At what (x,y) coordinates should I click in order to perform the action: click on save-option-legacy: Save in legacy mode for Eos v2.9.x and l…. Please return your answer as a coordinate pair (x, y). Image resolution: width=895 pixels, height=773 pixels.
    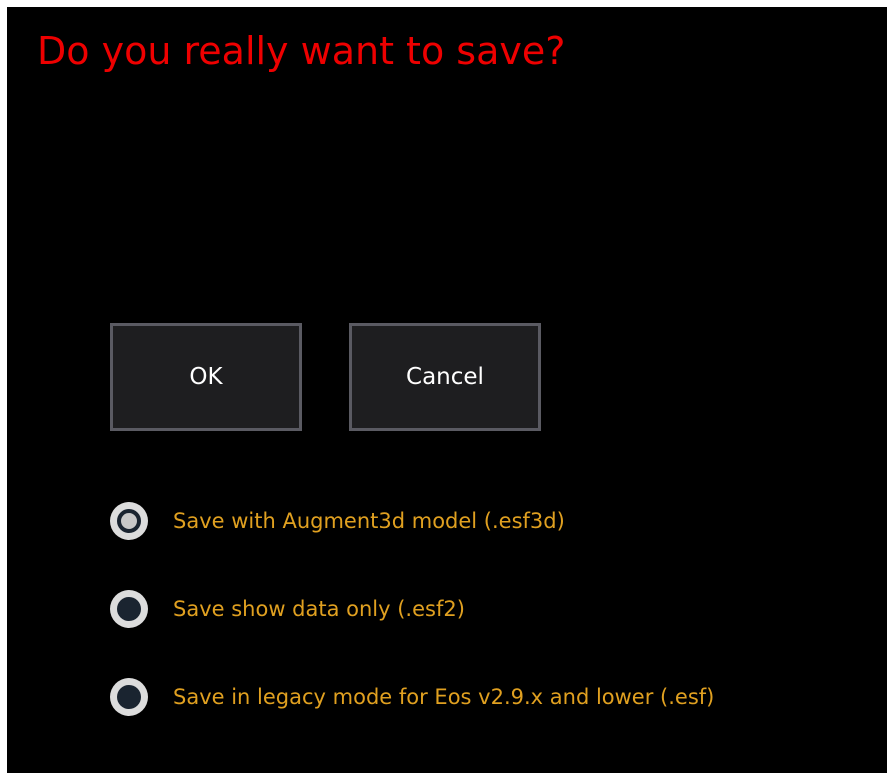
    Looking at the image, I should click on (412, 697).